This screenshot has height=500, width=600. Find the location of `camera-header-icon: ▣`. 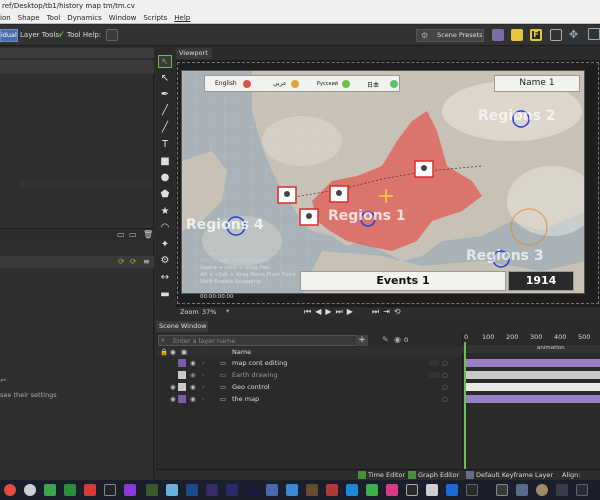

camera-header-icon: ▣ is located at coordinates (184, 352).